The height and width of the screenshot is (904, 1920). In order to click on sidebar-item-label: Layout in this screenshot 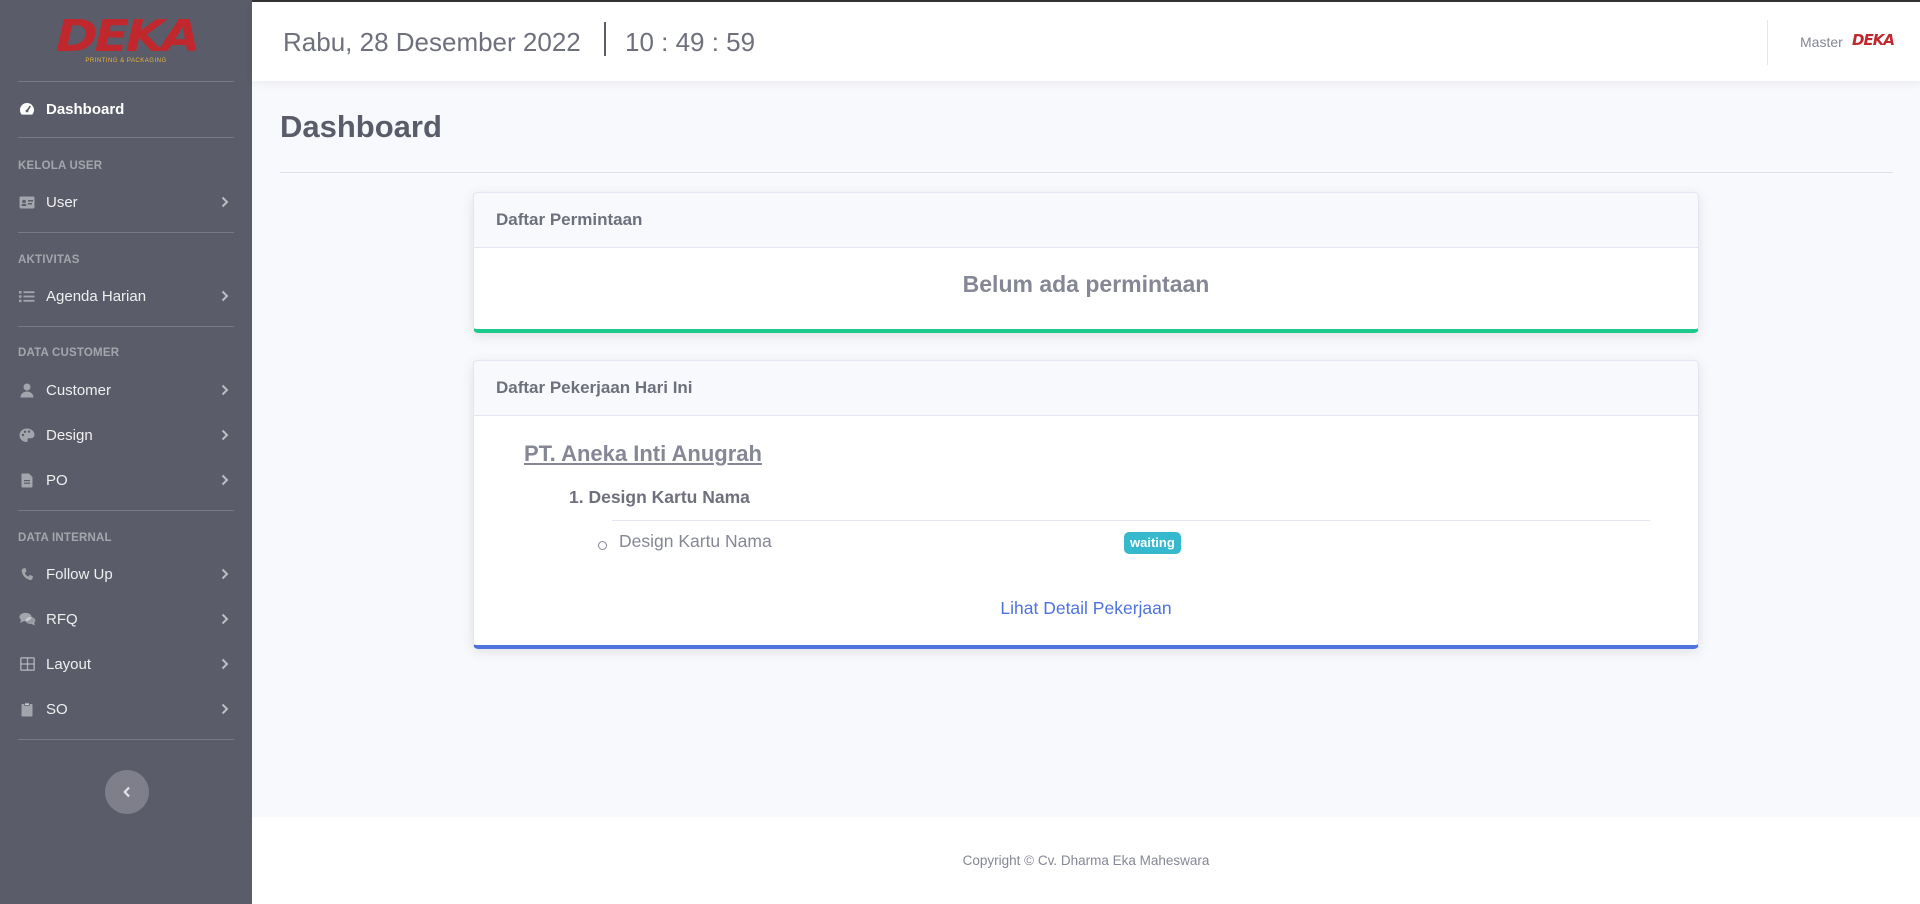, I will do `click(69, 664)`.